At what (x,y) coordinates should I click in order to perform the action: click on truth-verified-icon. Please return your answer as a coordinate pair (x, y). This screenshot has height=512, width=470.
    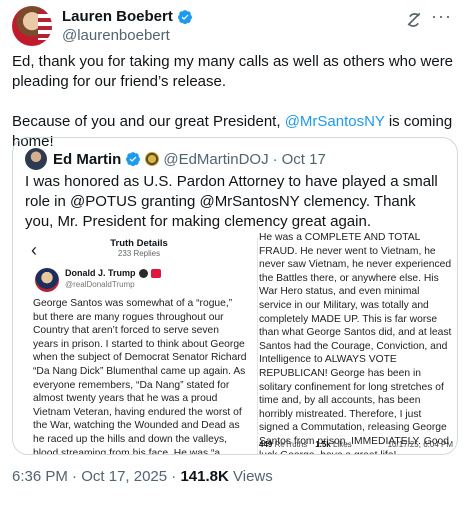
    Looking at the image, I should click on (143, 273).